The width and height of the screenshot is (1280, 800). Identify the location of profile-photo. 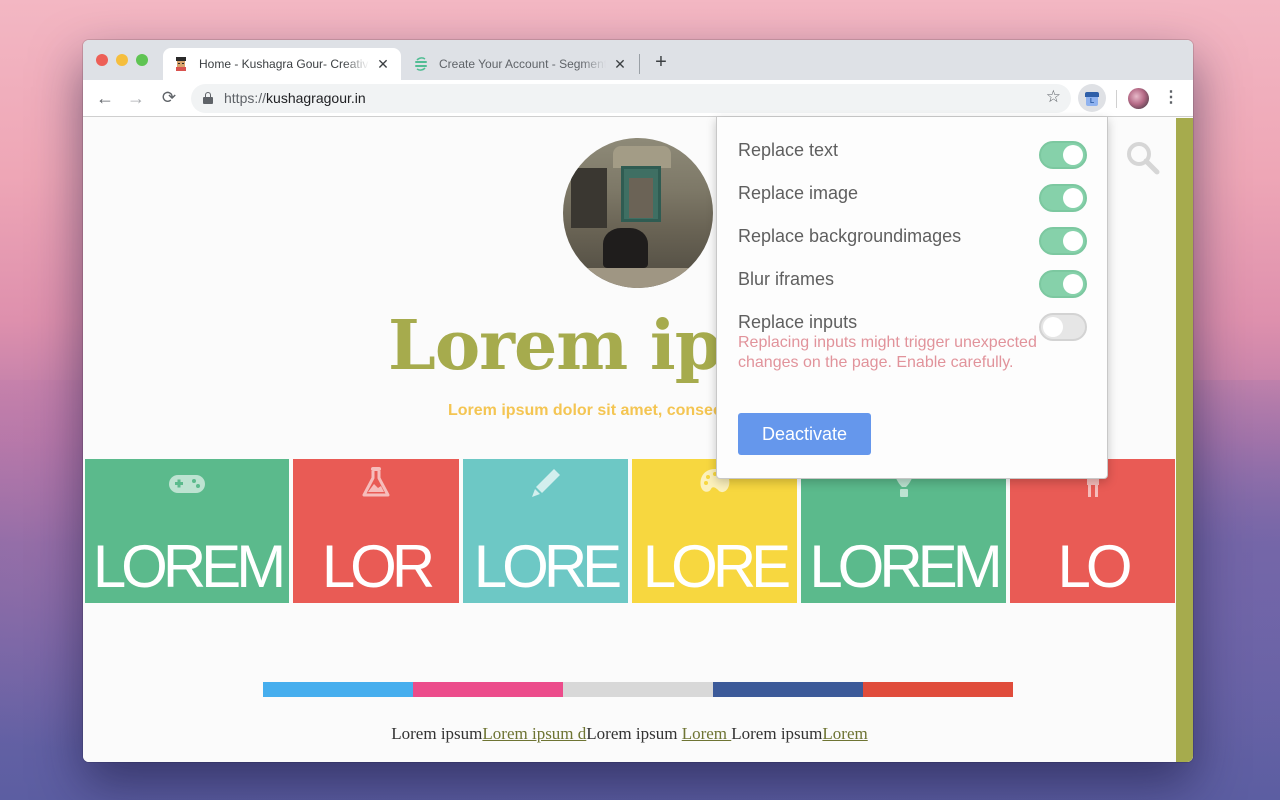
(638, 213).